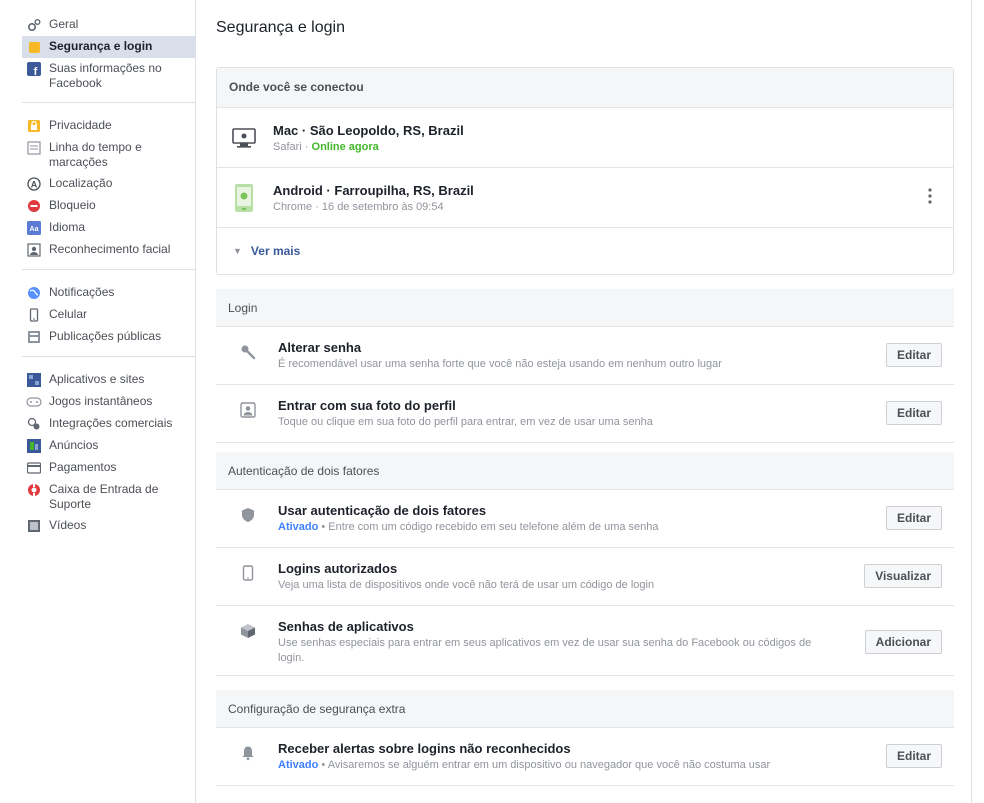 Image resolution: width=984 pixels, height=803 pixels. Describe the element at coordinates (97, 379) in the screenshot. I see `sidebar-item-label: Aplicativos e sites` at that location.